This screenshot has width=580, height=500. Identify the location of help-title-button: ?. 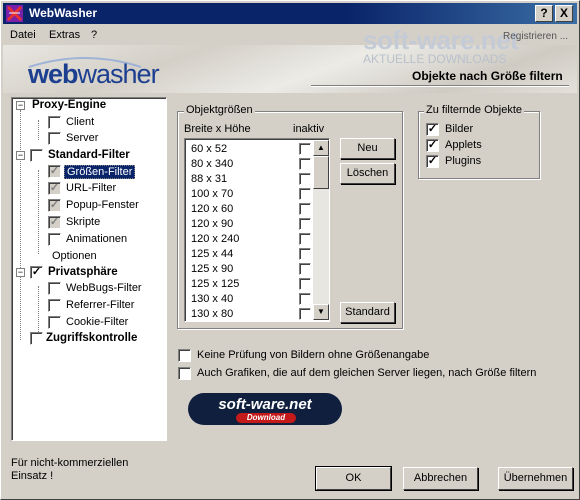
(544, 13).